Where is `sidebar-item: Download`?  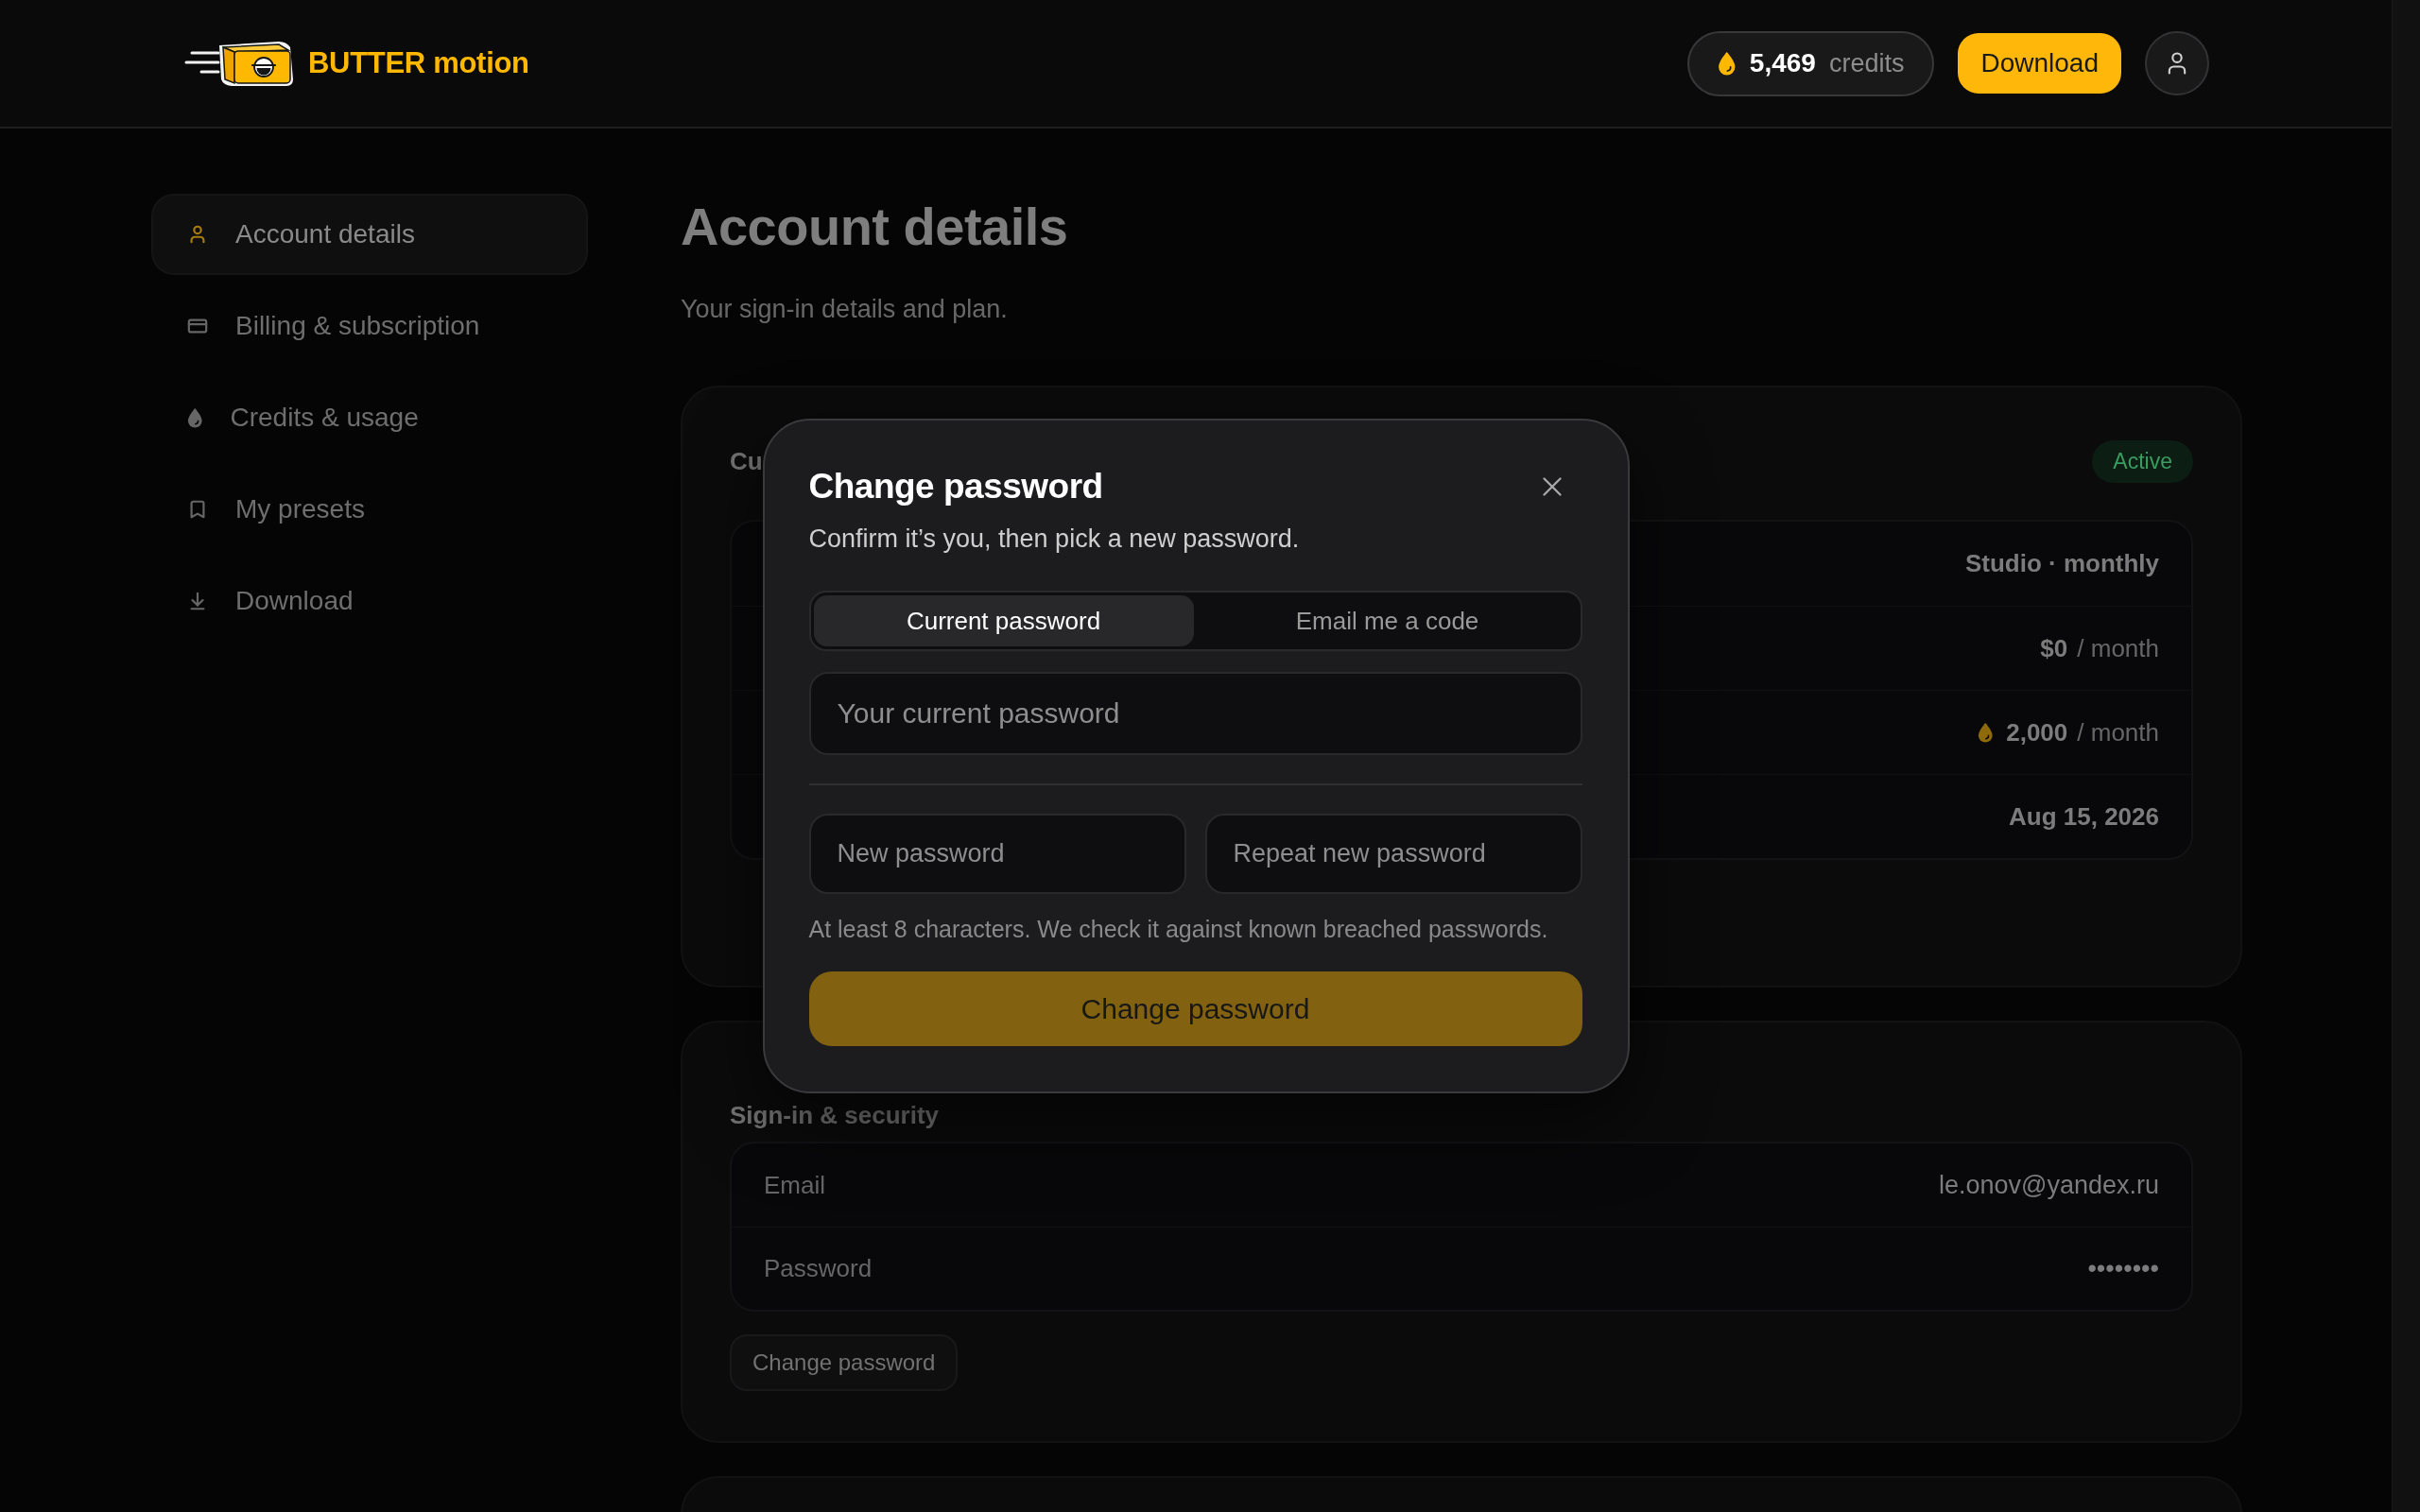
sidebar-item: Download is located at coordinates (369, 601).